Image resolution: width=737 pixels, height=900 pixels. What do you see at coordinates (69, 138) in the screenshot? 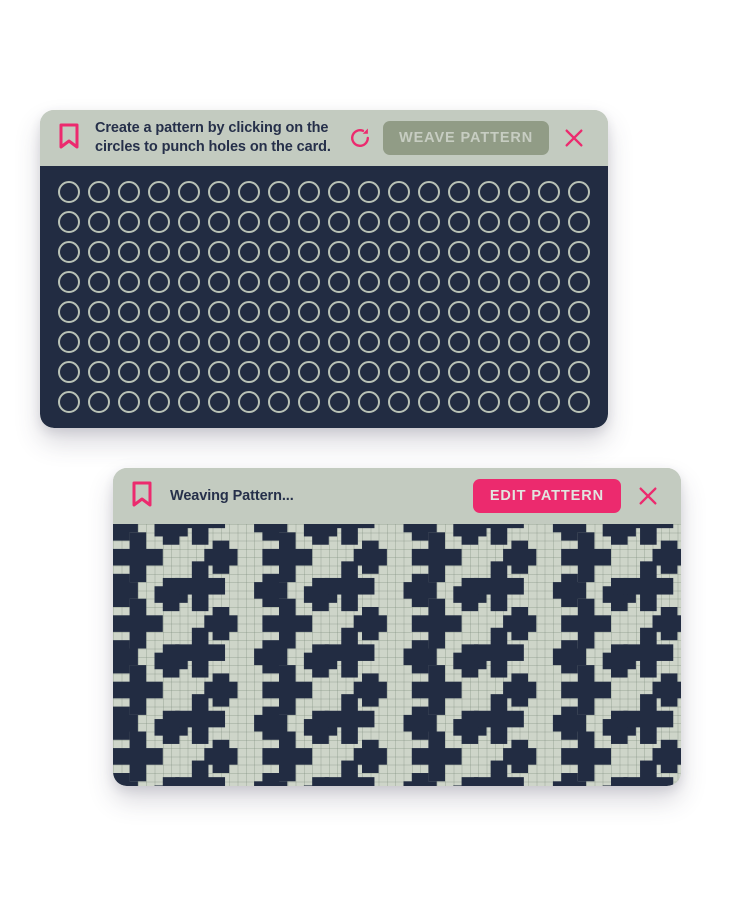
I see `bookmark-icon` at bounding box center [69, 138].